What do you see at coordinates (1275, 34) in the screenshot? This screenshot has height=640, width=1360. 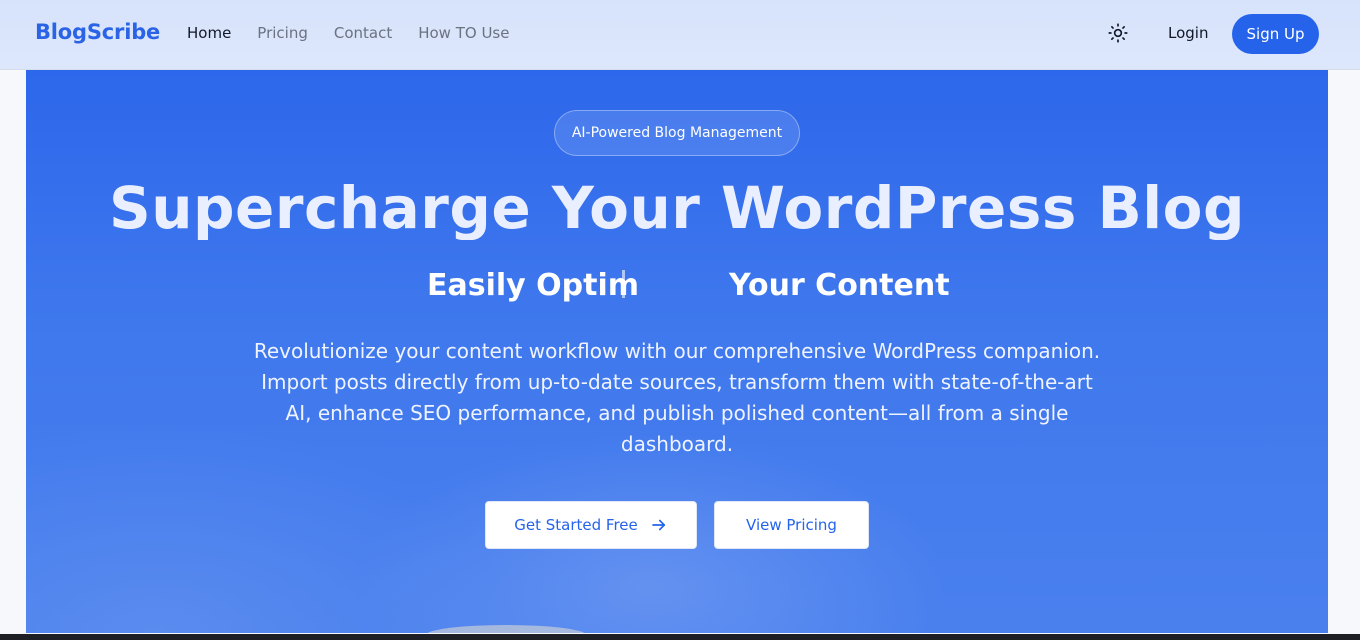 I see `signup-button: Sign Up` at bounding box center [1275, 34].